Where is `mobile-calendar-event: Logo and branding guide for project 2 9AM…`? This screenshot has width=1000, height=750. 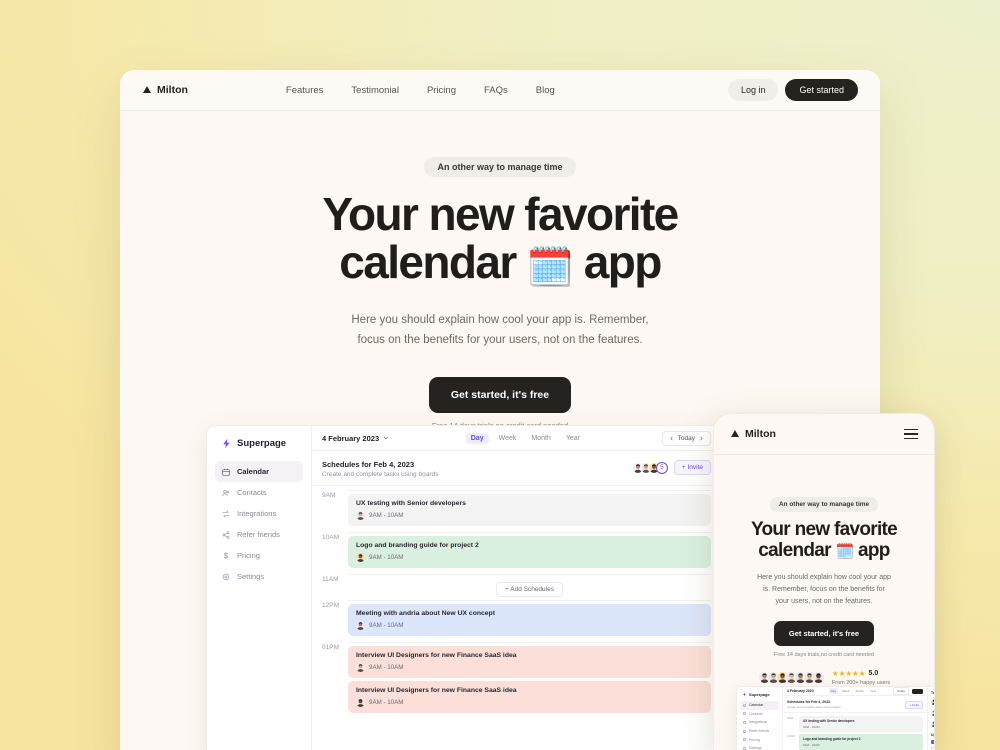
mobile-calendar-event: Logo and branding guide for project 2 9AM… is located at coordinates (861, 742).